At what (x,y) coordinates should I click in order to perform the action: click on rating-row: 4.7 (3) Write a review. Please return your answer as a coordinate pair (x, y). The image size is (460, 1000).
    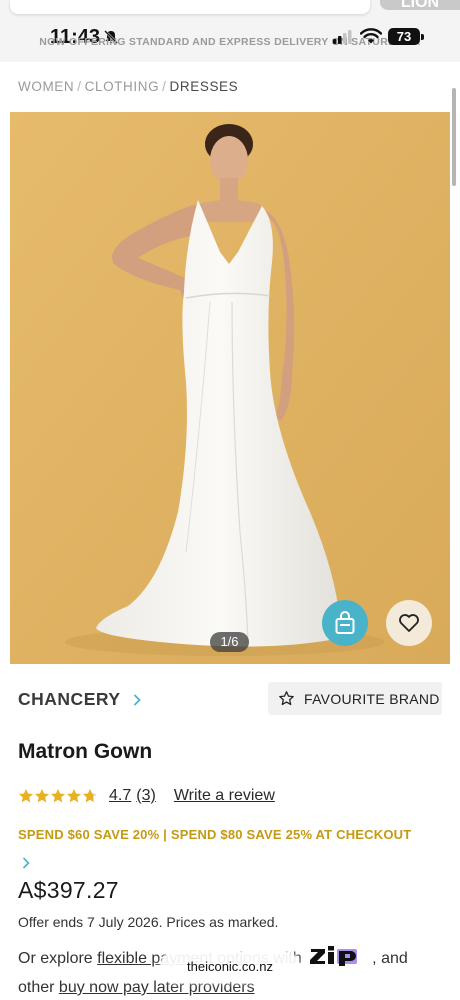
    Looking at the image, I should click on (146, 796).